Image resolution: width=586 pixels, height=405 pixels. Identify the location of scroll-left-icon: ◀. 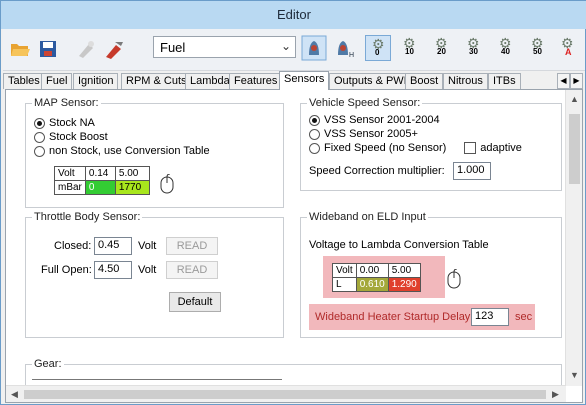
(14, 394).